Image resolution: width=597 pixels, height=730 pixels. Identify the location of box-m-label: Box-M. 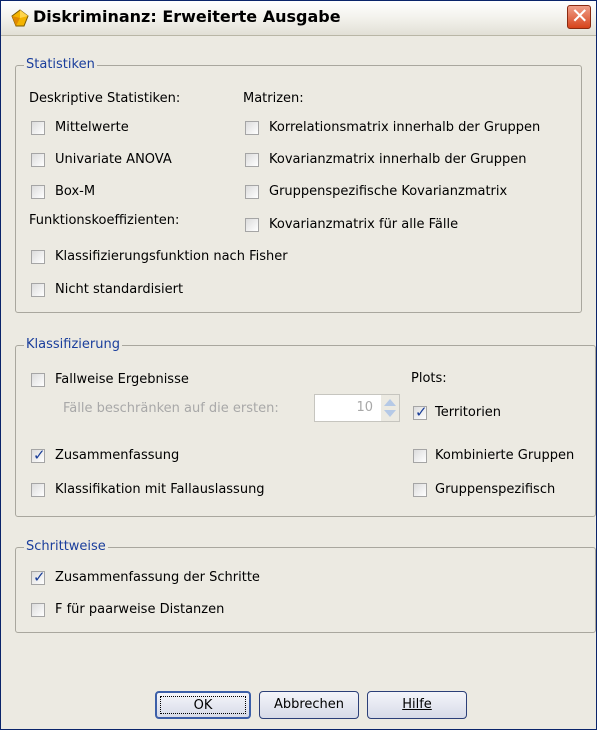
(75, 191).